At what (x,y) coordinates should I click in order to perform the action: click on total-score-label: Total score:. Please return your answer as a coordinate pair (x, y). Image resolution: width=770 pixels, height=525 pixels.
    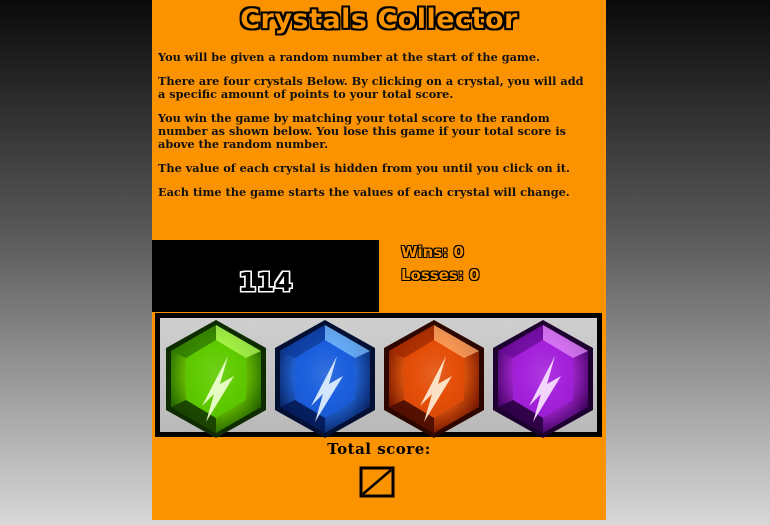
    Looking at the image, I should click on (379, 449).